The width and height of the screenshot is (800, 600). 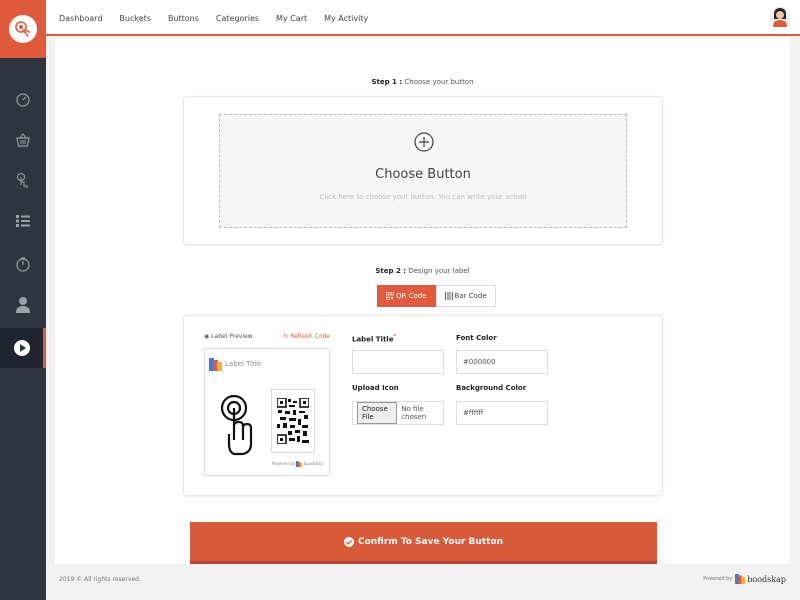 What do you see at coordinates (377, 413) in the screenshot?
I see `choose-file-button: Choose File` at bounding box center [377, 413].